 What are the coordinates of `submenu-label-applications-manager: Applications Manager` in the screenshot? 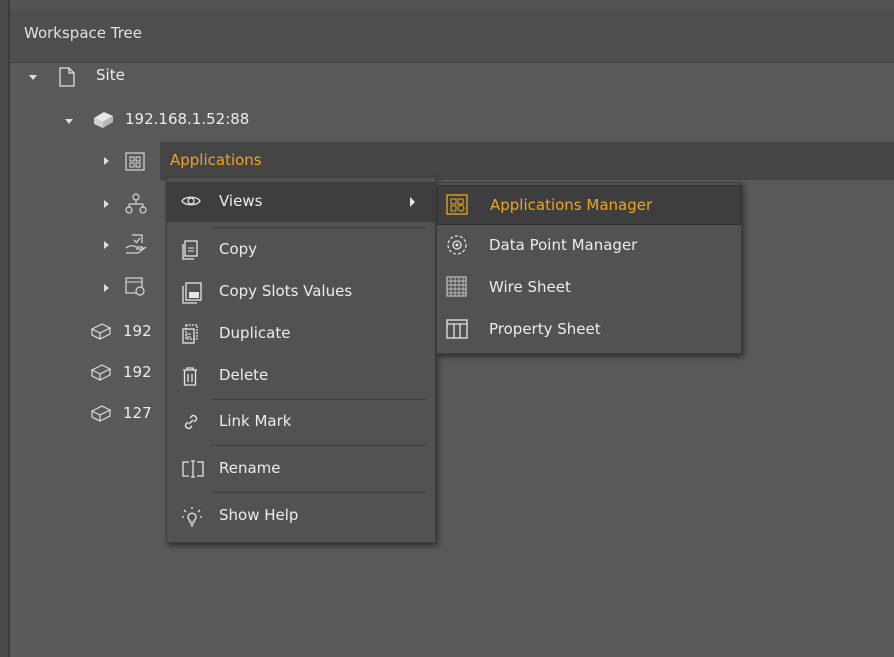 It's located at (571, 205).